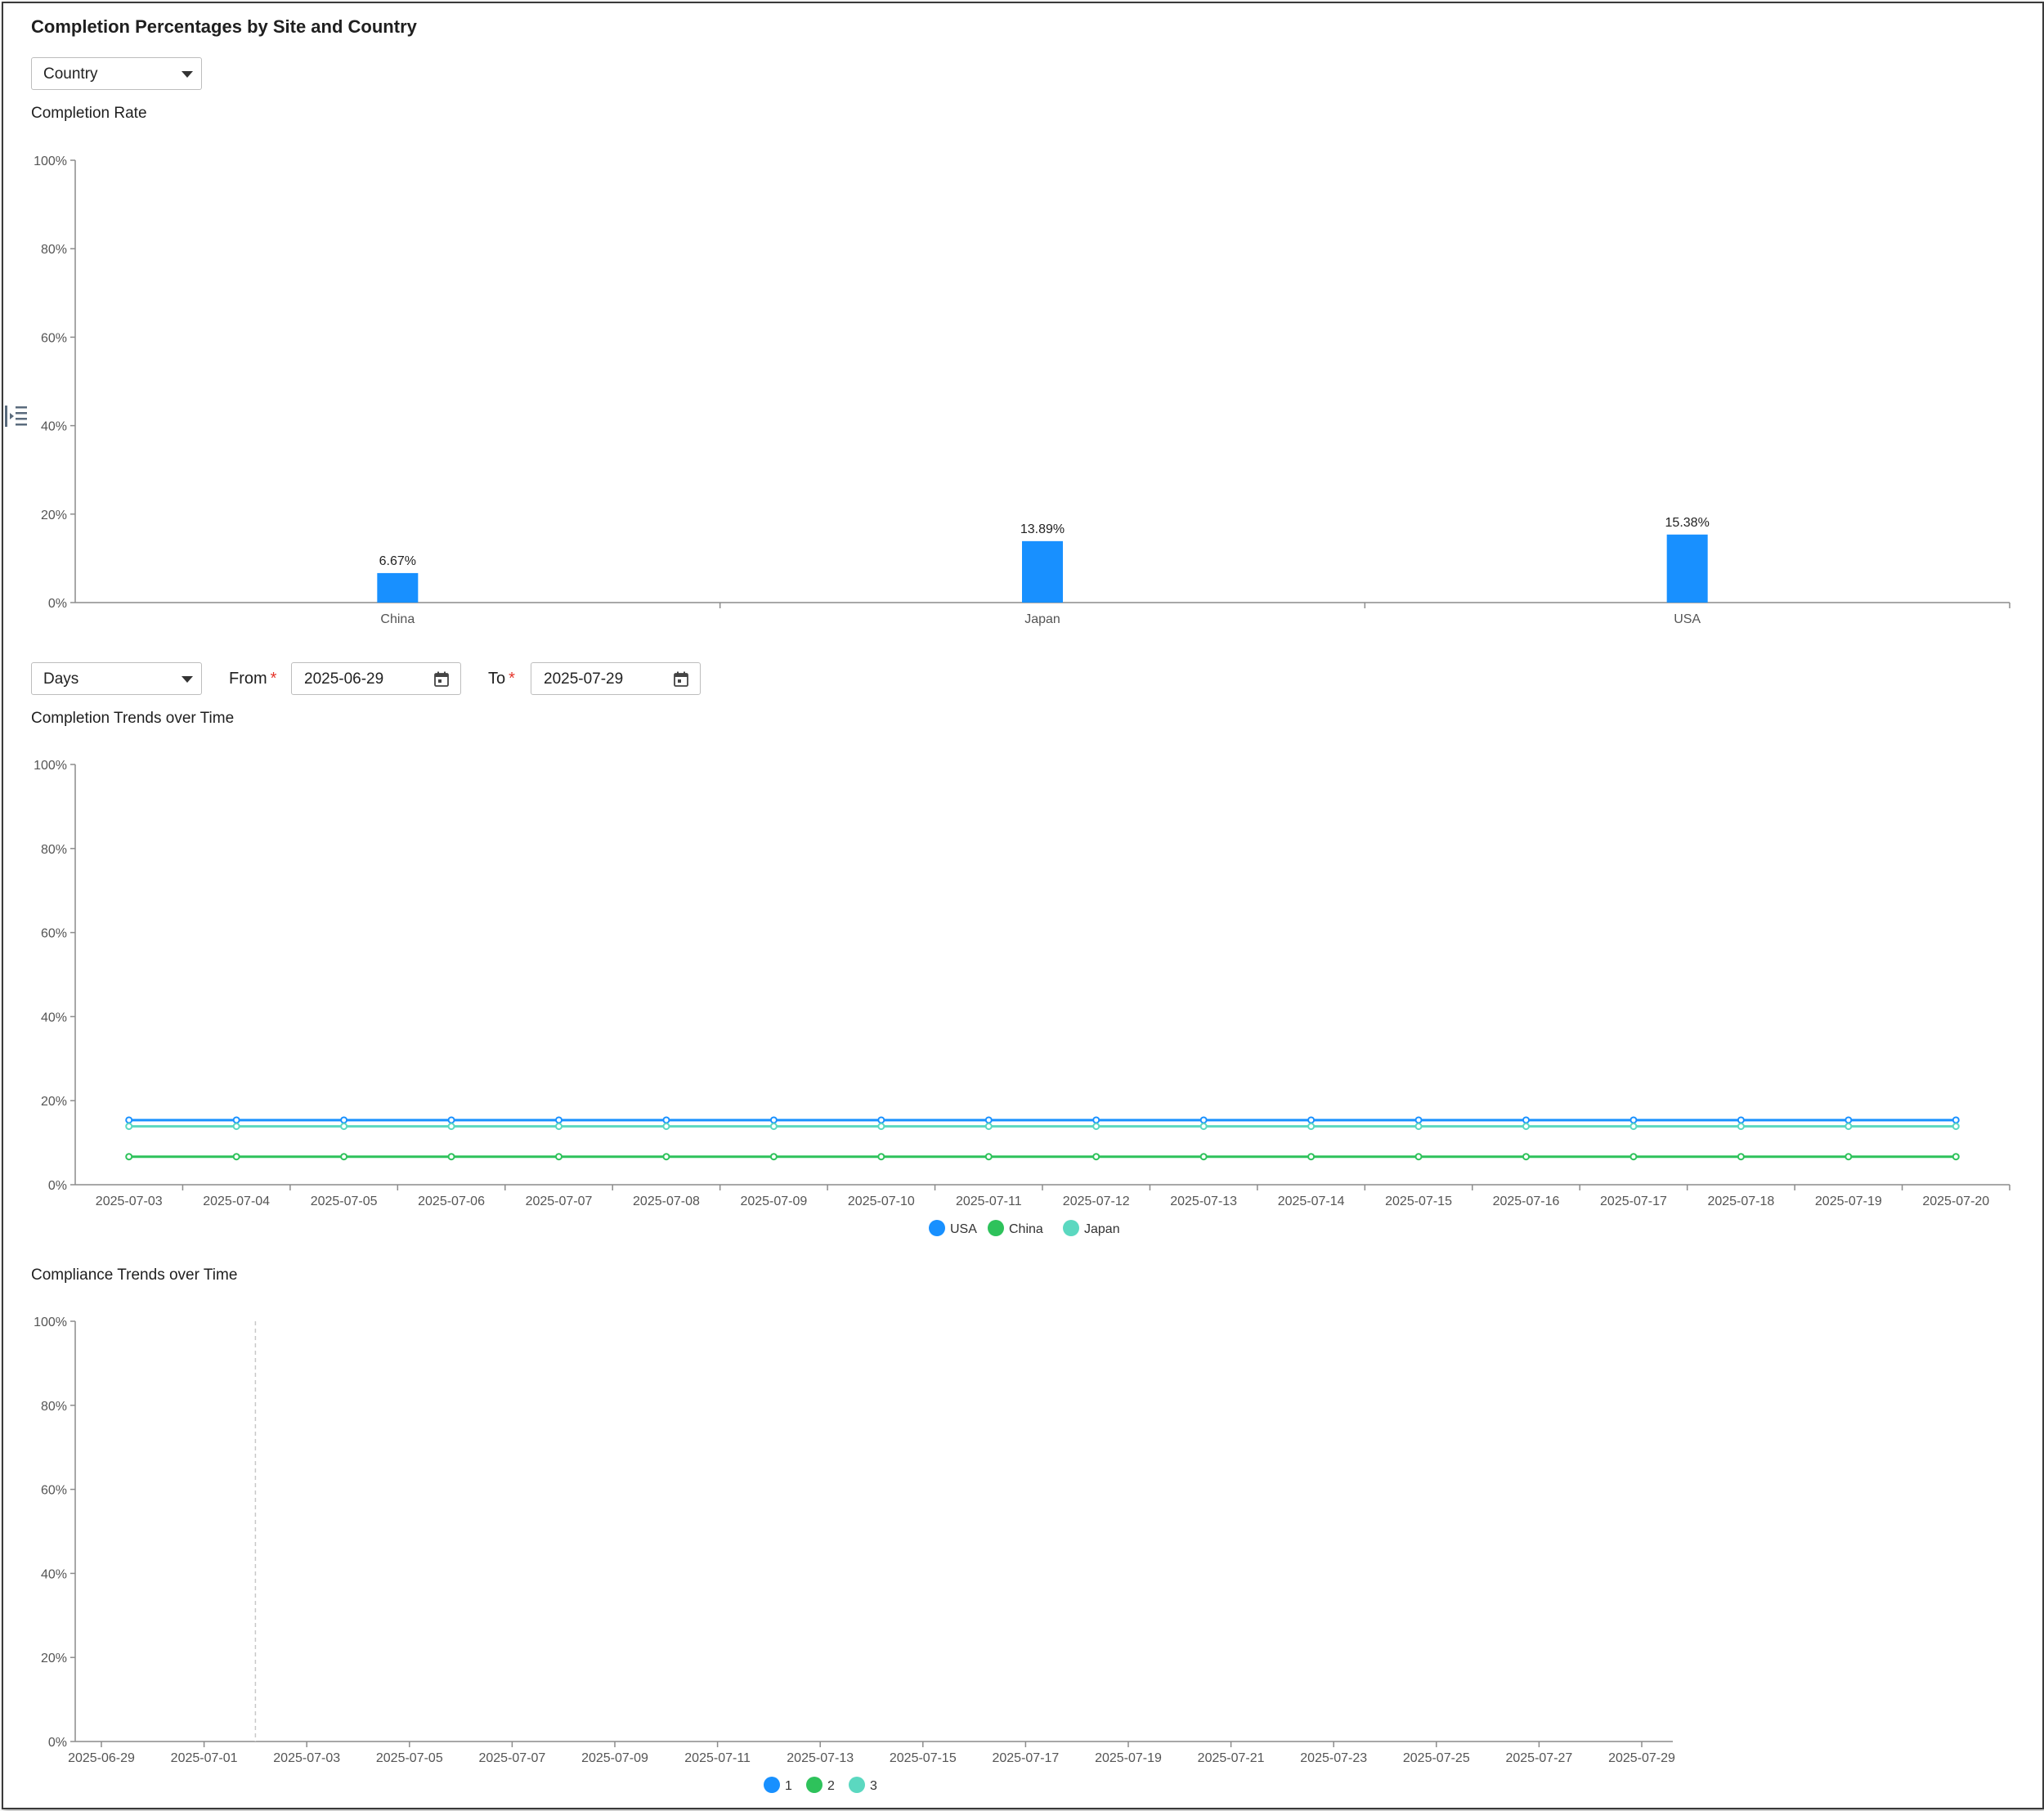  Describe the element at coordinates (1527, 1201) in the screenshot. I see `x-tick-label: 2025-07-16` at that location.